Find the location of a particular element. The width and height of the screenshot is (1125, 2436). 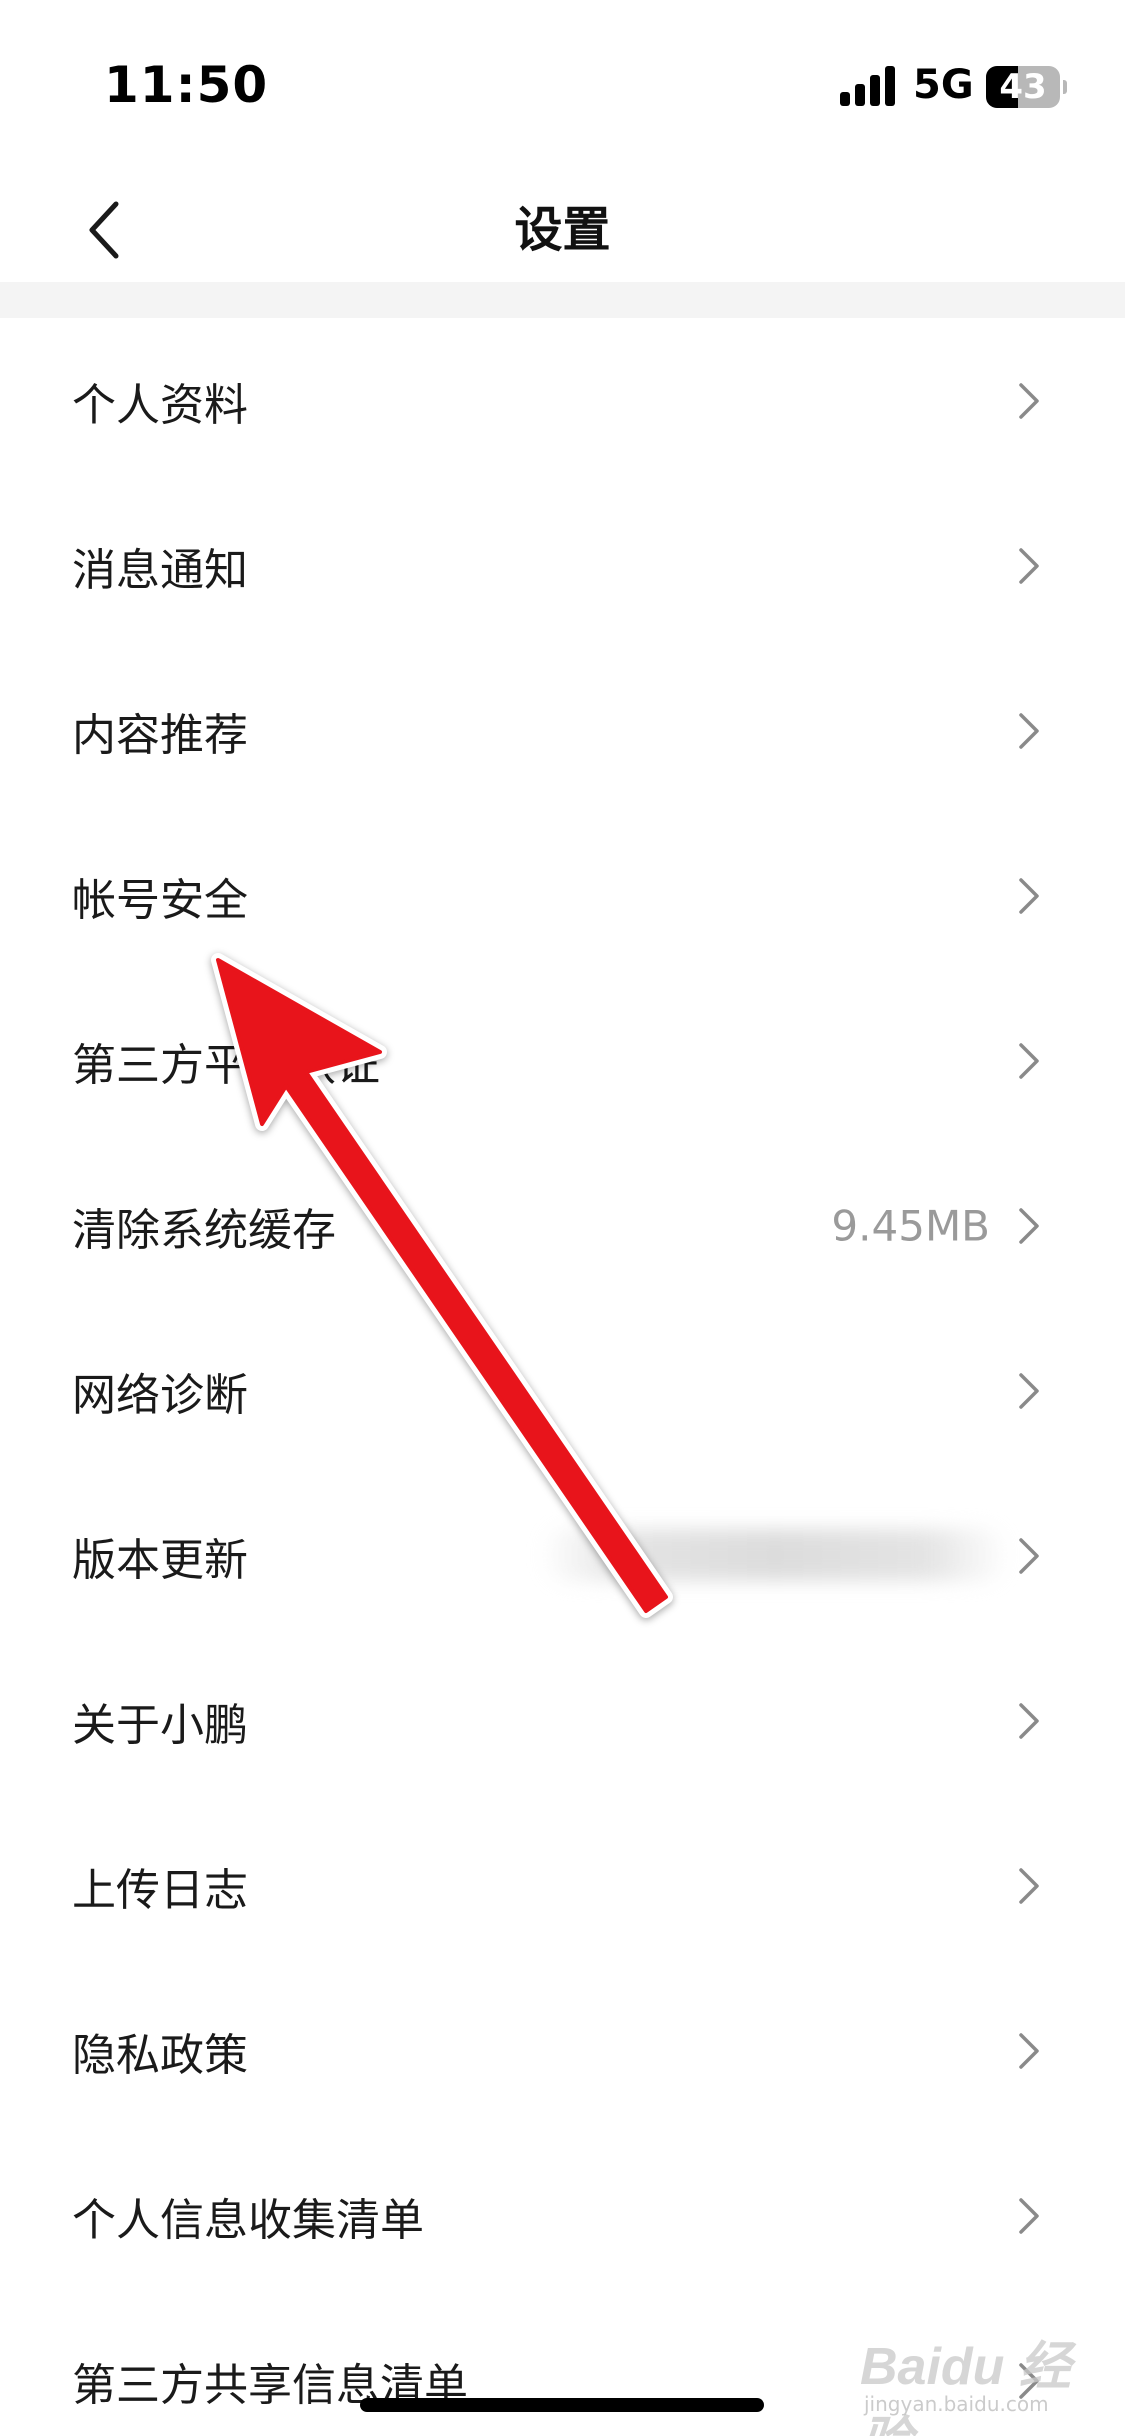

settings-item-label: 版本更新 is located at coordinates (160, 1560).